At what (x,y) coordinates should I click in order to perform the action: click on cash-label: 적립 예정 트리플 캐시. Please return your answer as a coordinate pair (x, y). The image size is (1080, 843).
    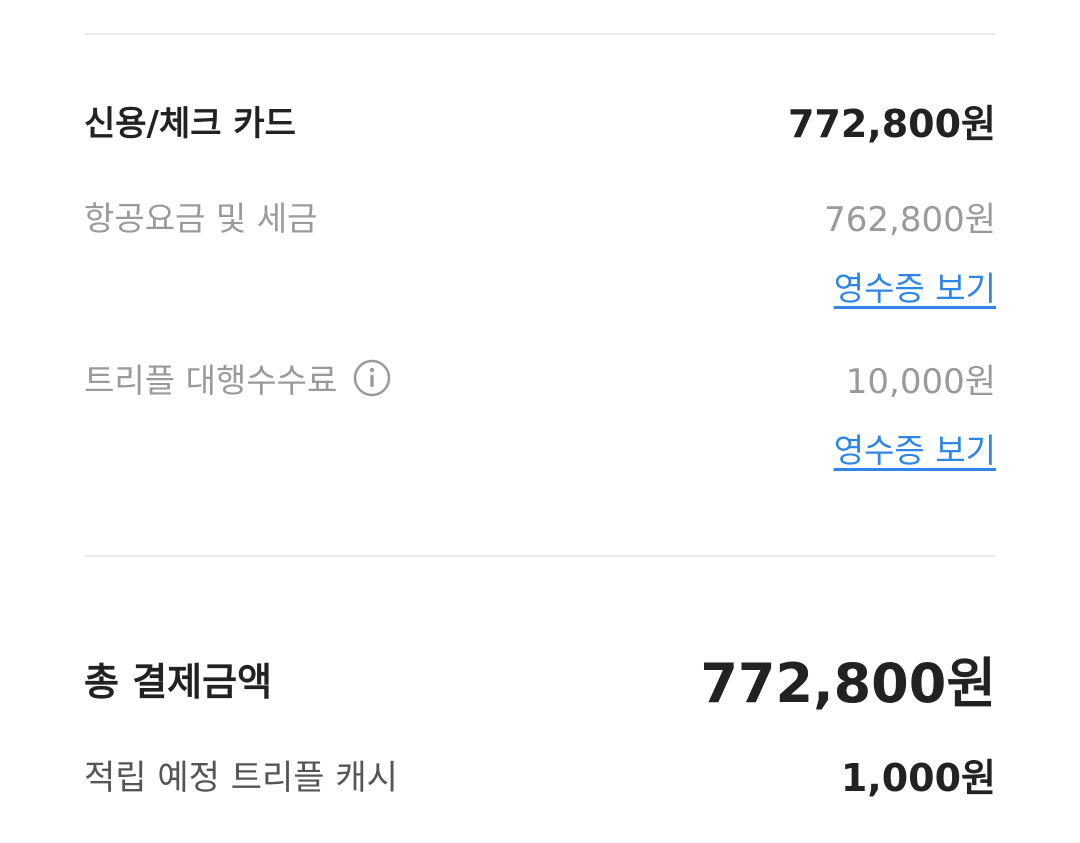
    Looking at the image, I should click on (241, 777).